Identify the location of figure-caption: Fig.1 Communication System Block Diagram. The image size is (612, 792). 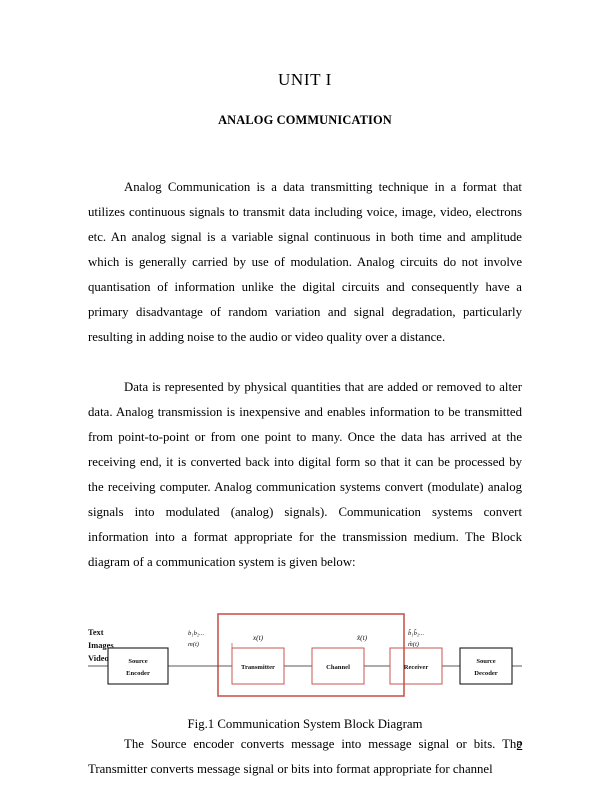
(305, 724).